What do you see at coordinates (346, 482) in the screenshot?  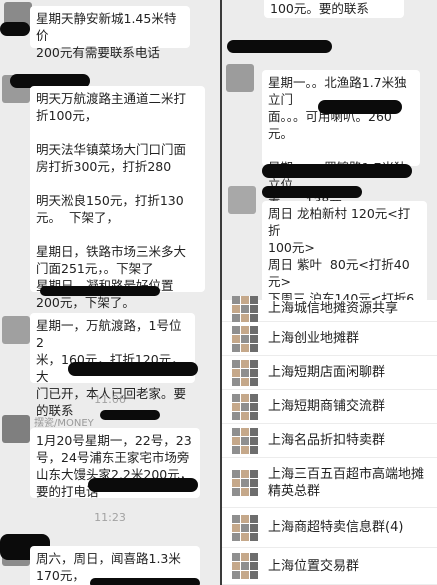 I see `group-name: 上海三百五百超市高端地摊 精英总群` at bounding box center [346, 482].